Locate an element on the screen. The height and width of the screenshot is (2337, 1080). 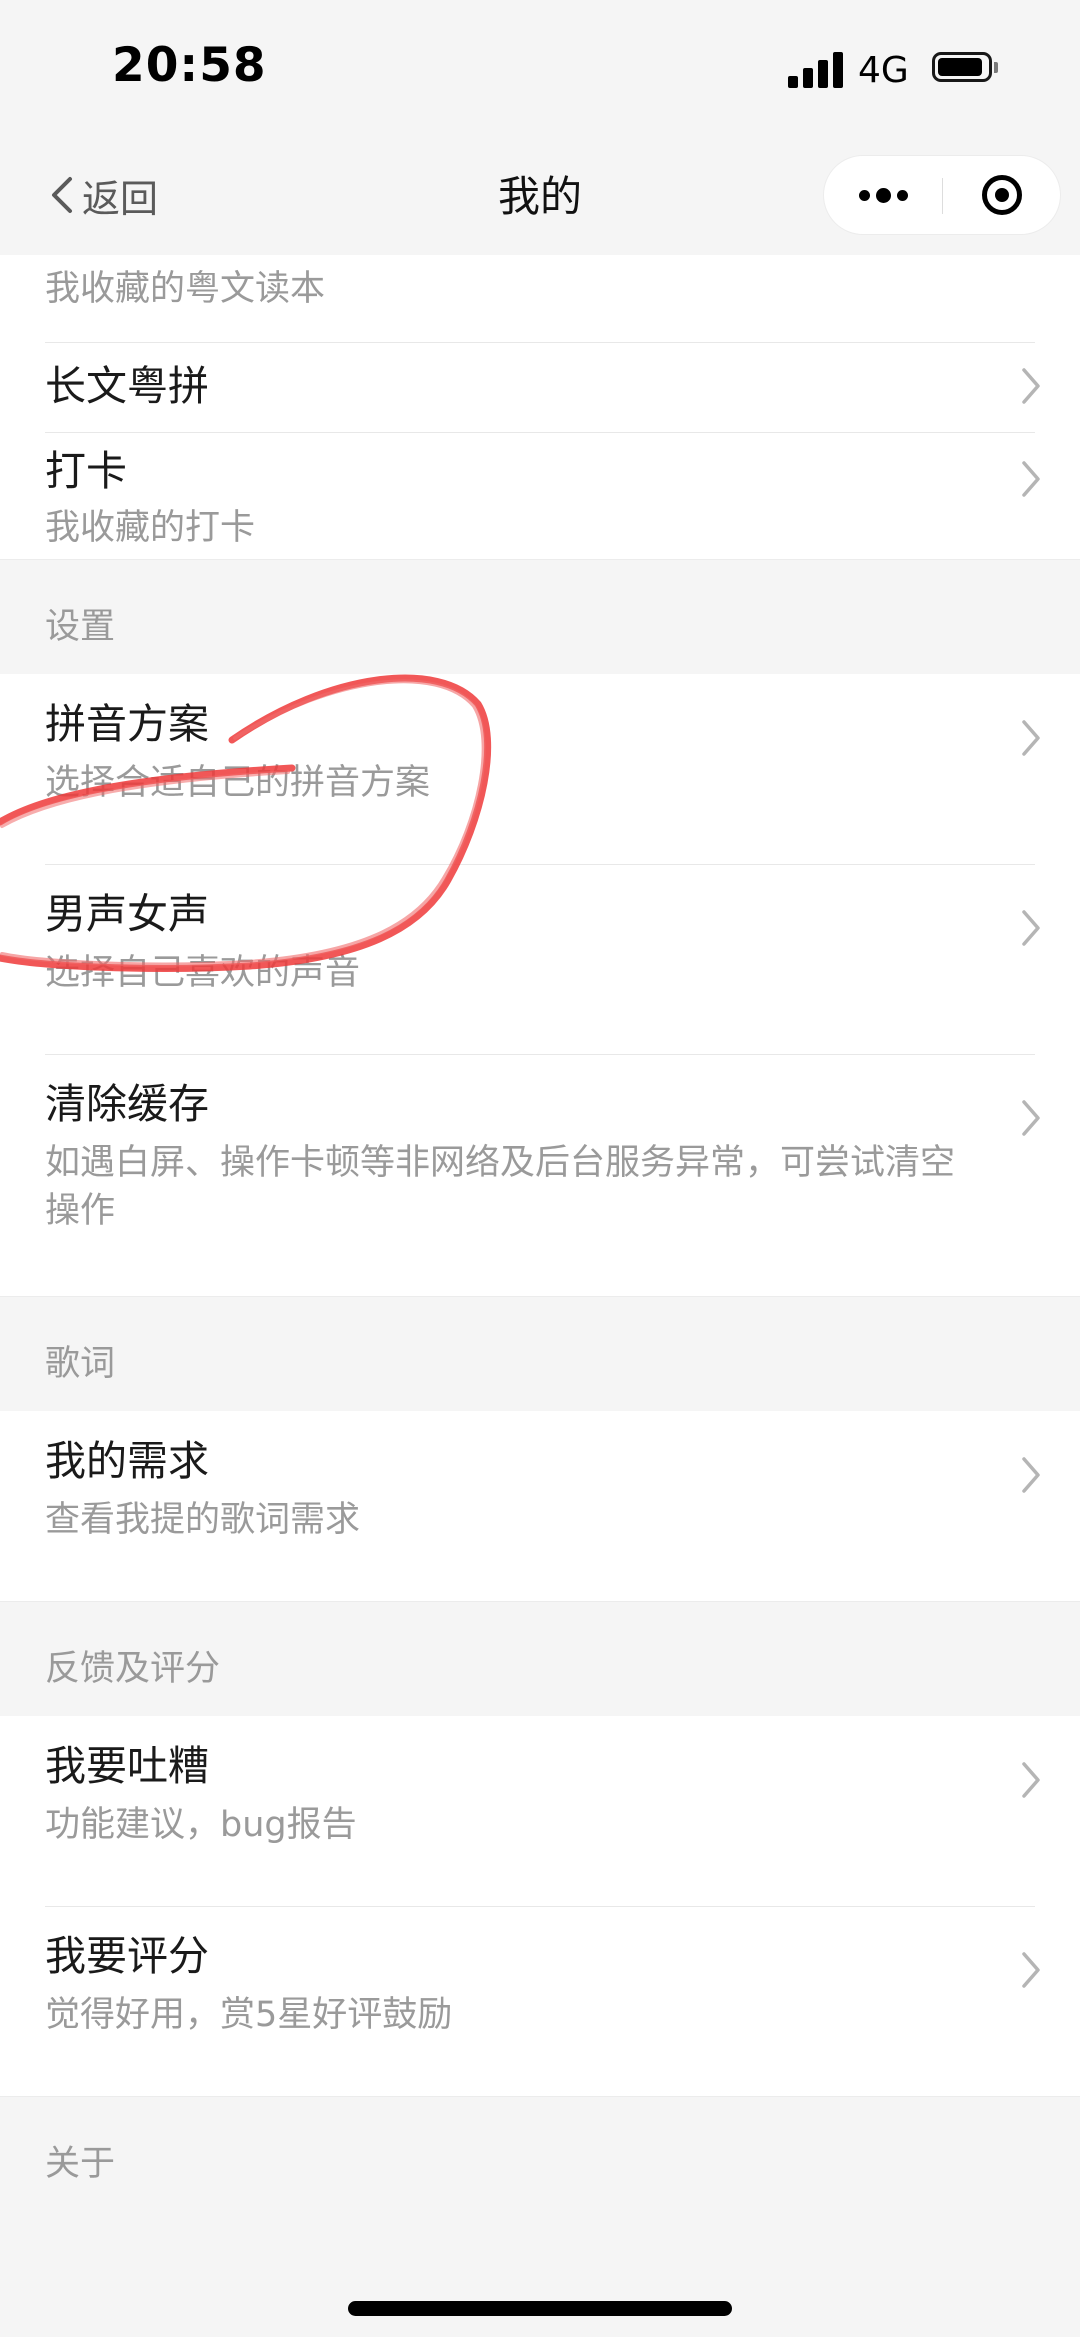
status-bar: 20:58 4G is located at coordinates (540, 67).